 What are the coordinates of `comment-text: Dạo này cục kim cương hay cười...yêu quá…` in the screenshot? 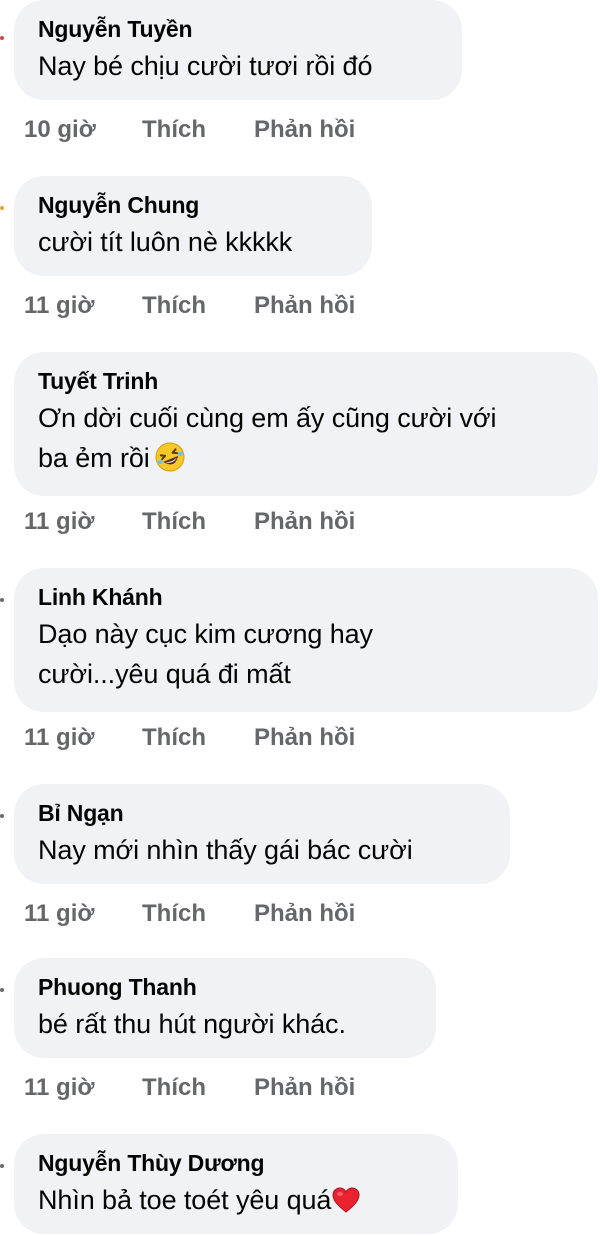 It's located at (305, 654).